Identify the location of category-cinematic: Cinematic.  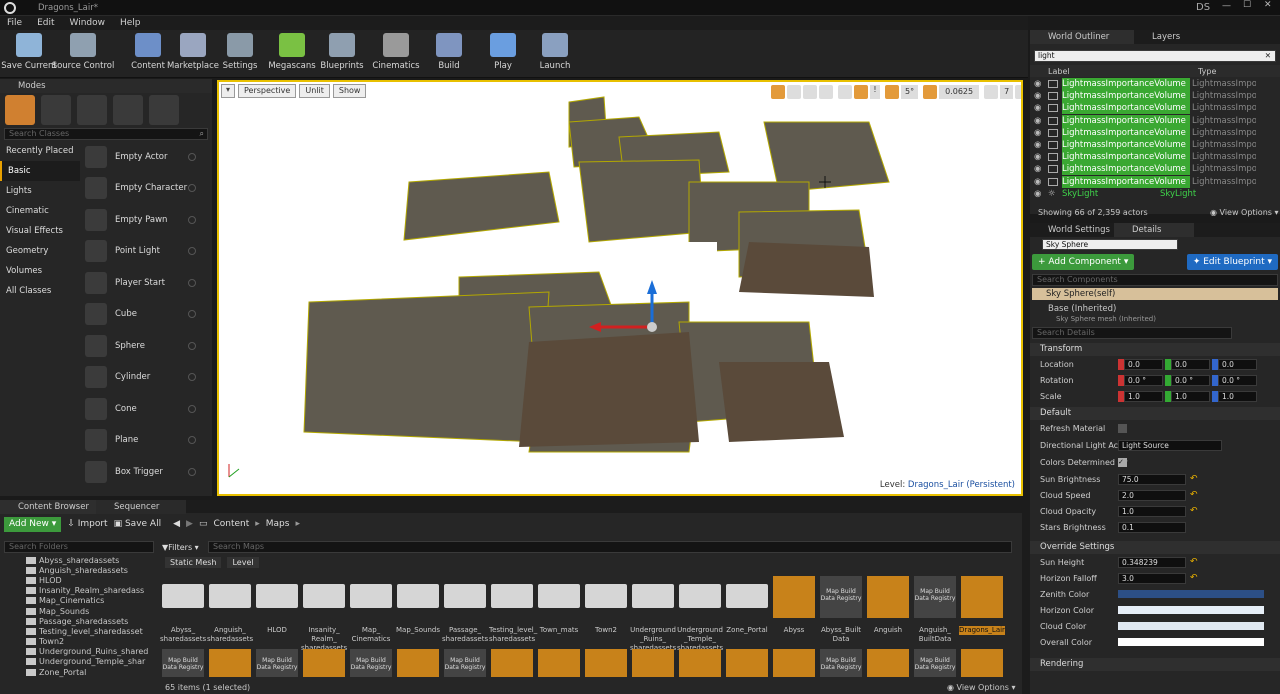
(40, 211).